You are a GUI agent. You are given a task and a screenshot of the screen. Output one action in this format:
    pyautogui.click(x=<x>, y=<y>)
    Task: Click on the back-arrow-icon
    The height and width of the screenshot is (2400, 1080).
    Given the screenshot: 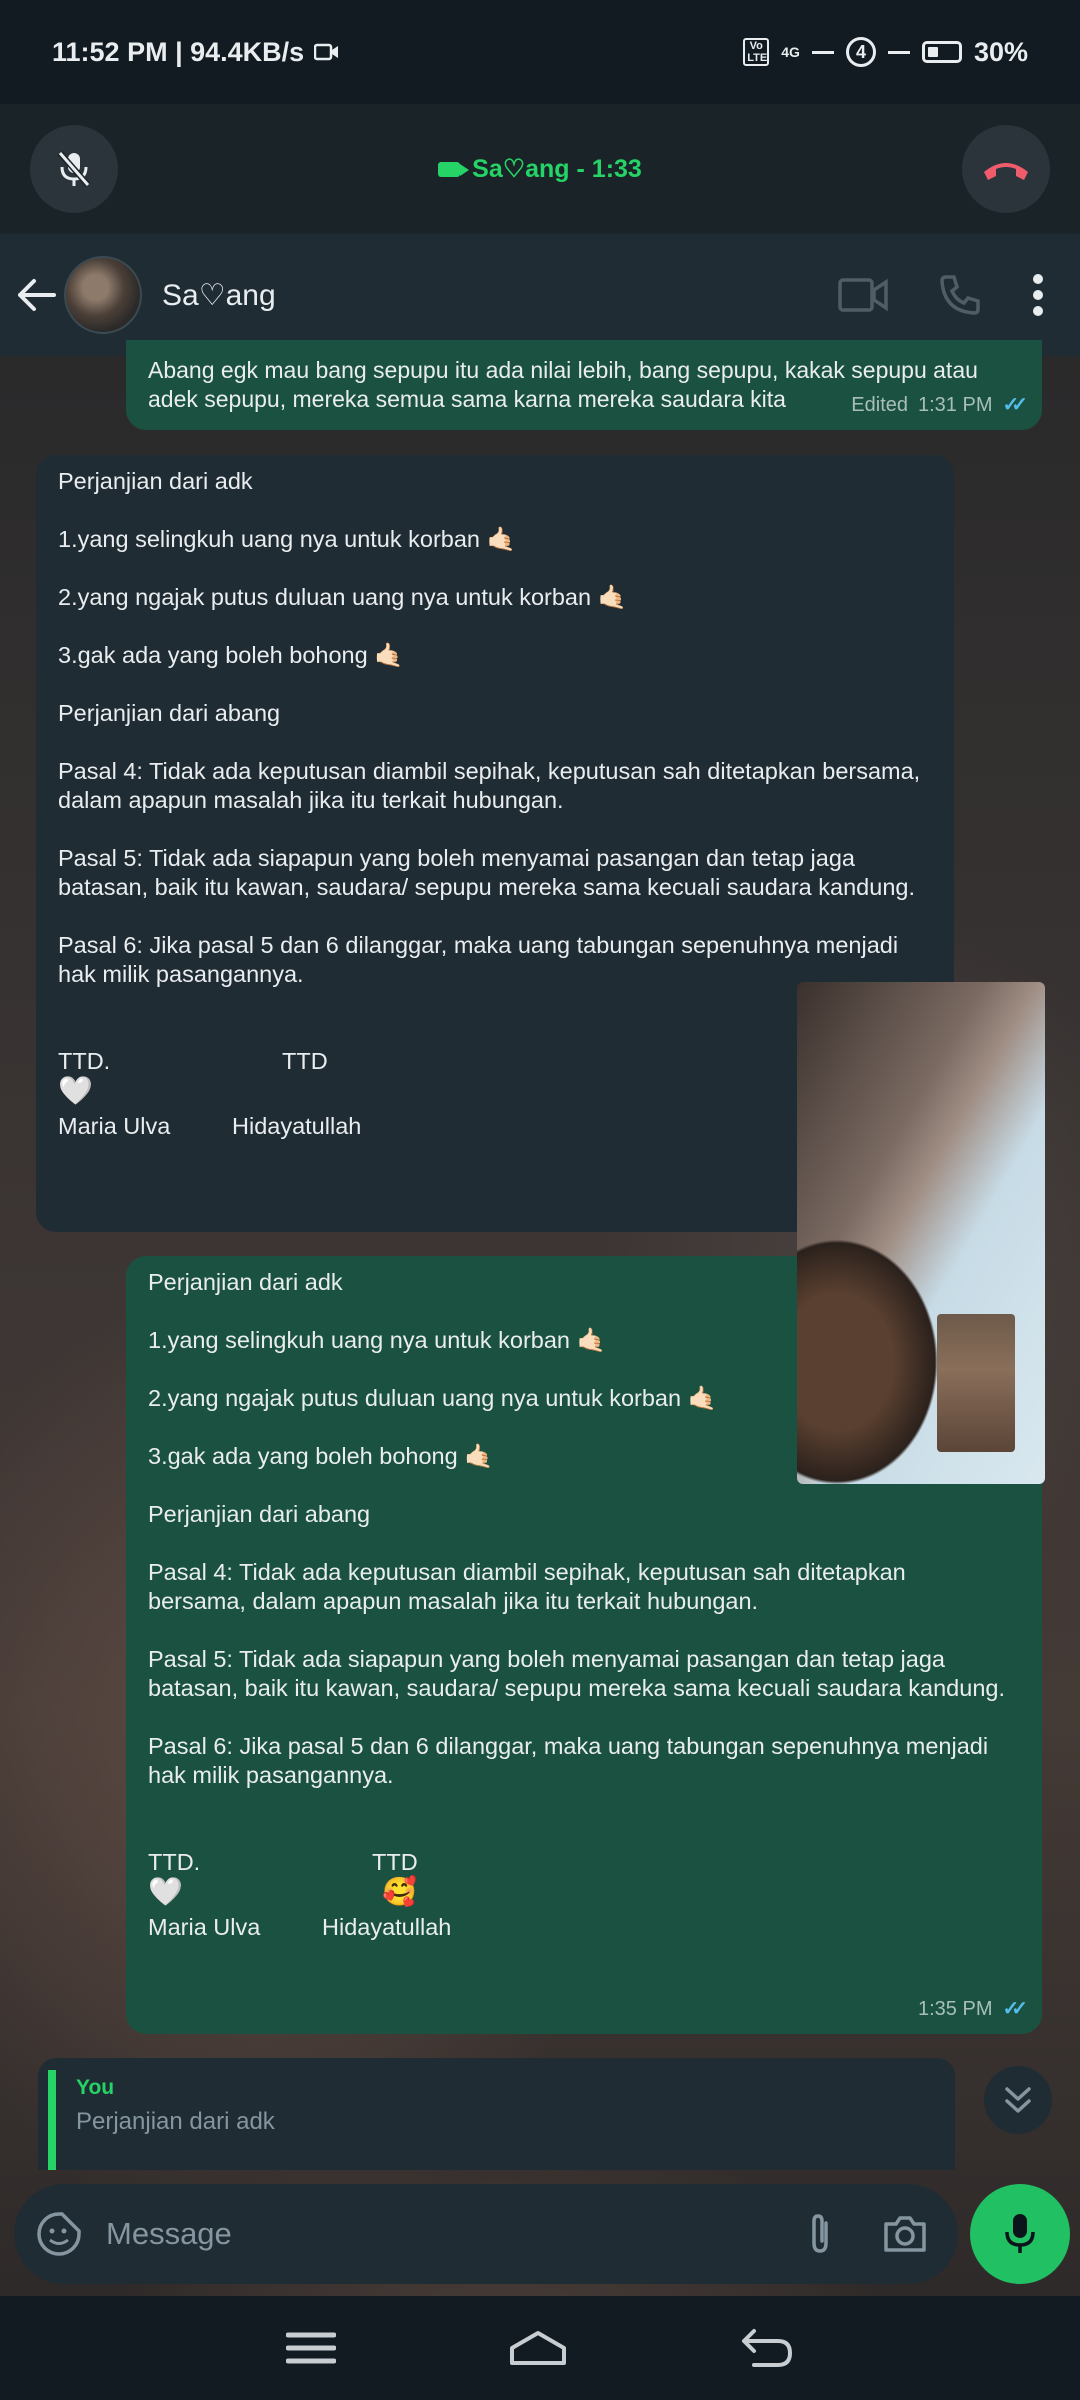 What is the action you would take?
    pyautogui.click(x=37, y=295)
    